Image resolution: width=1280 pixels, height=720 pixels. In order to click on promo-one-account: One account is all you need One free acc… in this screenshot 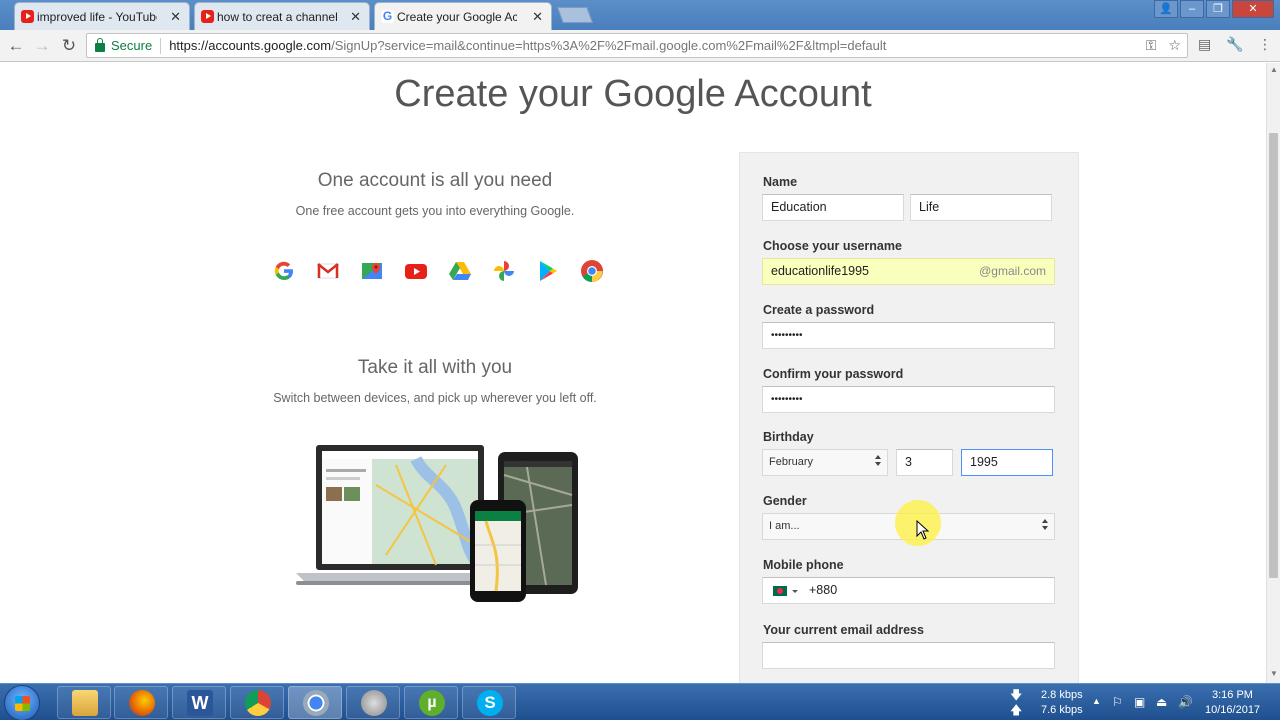, I will do `click(435, 194)`.